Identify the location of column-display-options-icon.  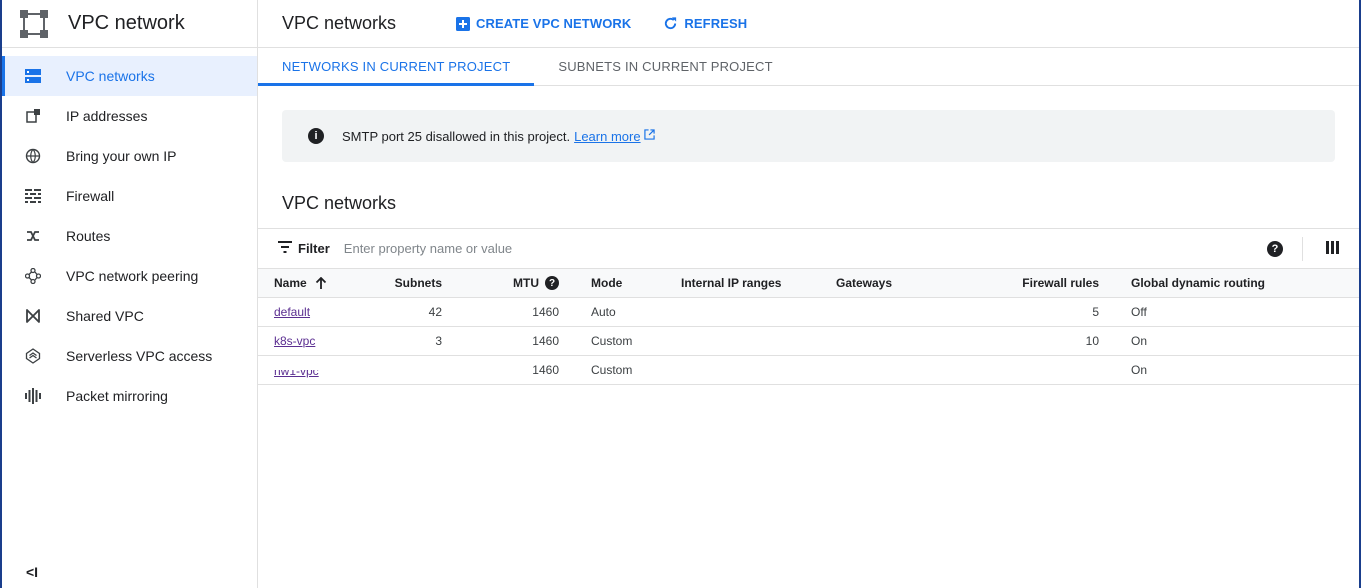
(1332, 250).